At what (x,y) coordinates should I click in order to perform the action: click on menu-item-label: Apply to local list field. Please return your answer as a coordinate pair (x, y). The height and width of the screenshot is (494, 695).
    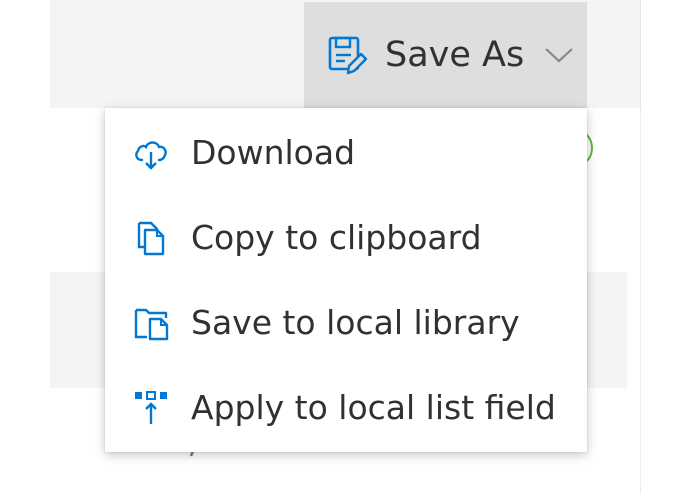
    Looking at the image, I should click on (373, 407).